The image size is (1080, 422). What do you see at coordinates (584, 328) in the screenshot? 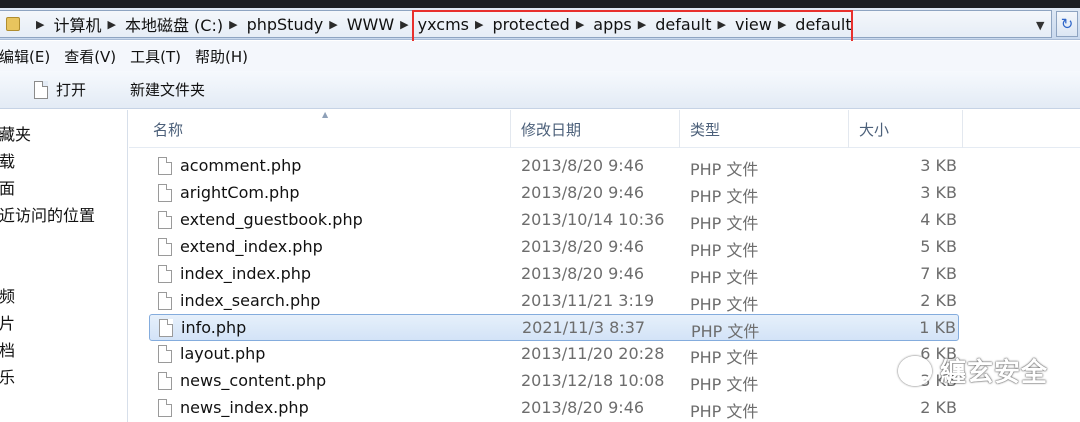
I see `file-modified-date: 2021/11/3 8:37` at bounding box center [584, 328].